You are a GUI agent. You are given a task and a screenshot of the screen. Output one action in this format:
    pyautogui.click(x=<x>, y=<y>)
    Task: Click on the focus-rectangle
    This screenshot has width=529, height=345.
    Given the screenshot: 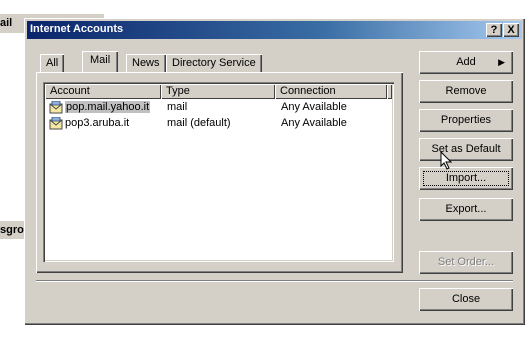 What is the action you would take?
    pyautogui.click(x=466, y=178)
    